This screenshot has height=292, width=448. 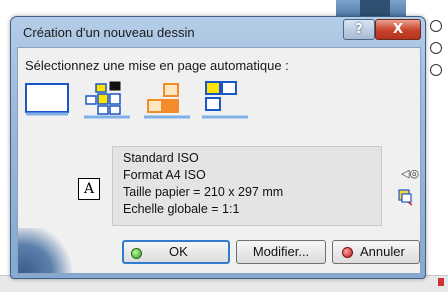 What do you see at coordinates (48, 250) in the screenshot?
I see `decorative-corner` at bounding box center [48, 250].